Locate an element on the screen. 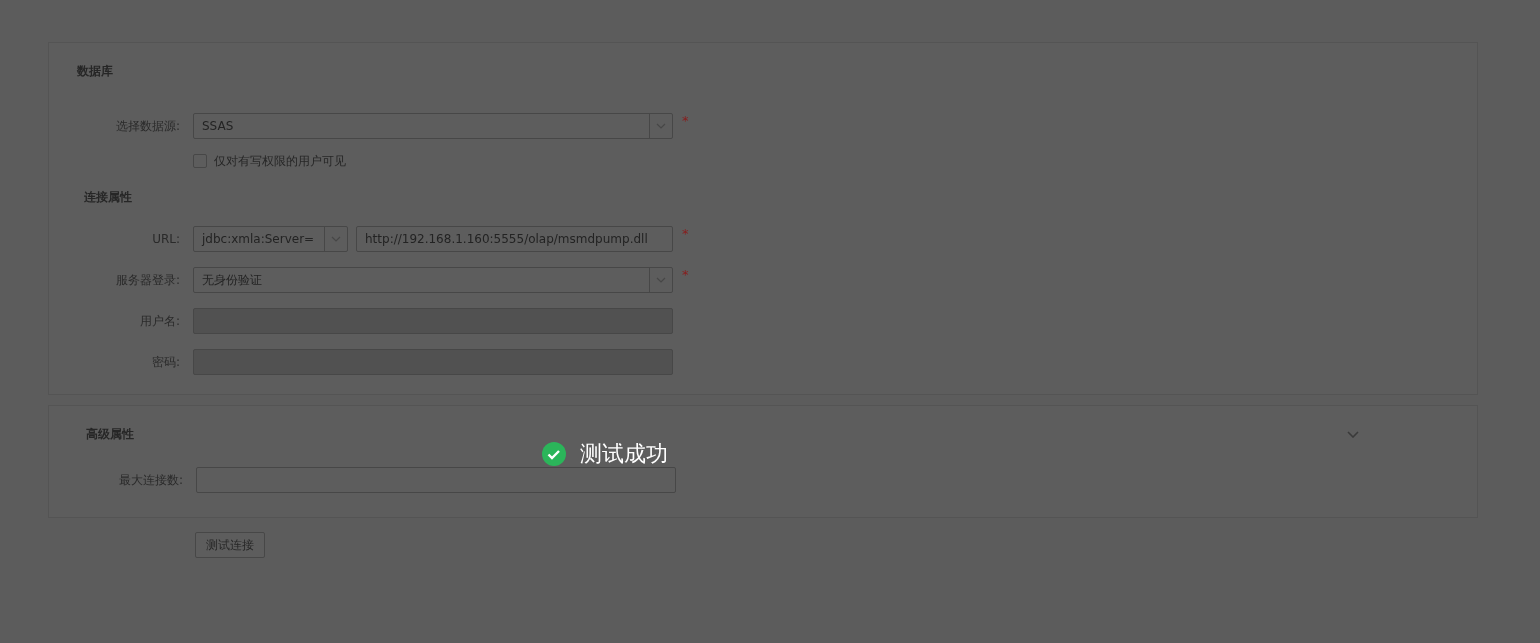 This screenshot has width=1540, height=643. input-field is located at coordinates (436, 480).